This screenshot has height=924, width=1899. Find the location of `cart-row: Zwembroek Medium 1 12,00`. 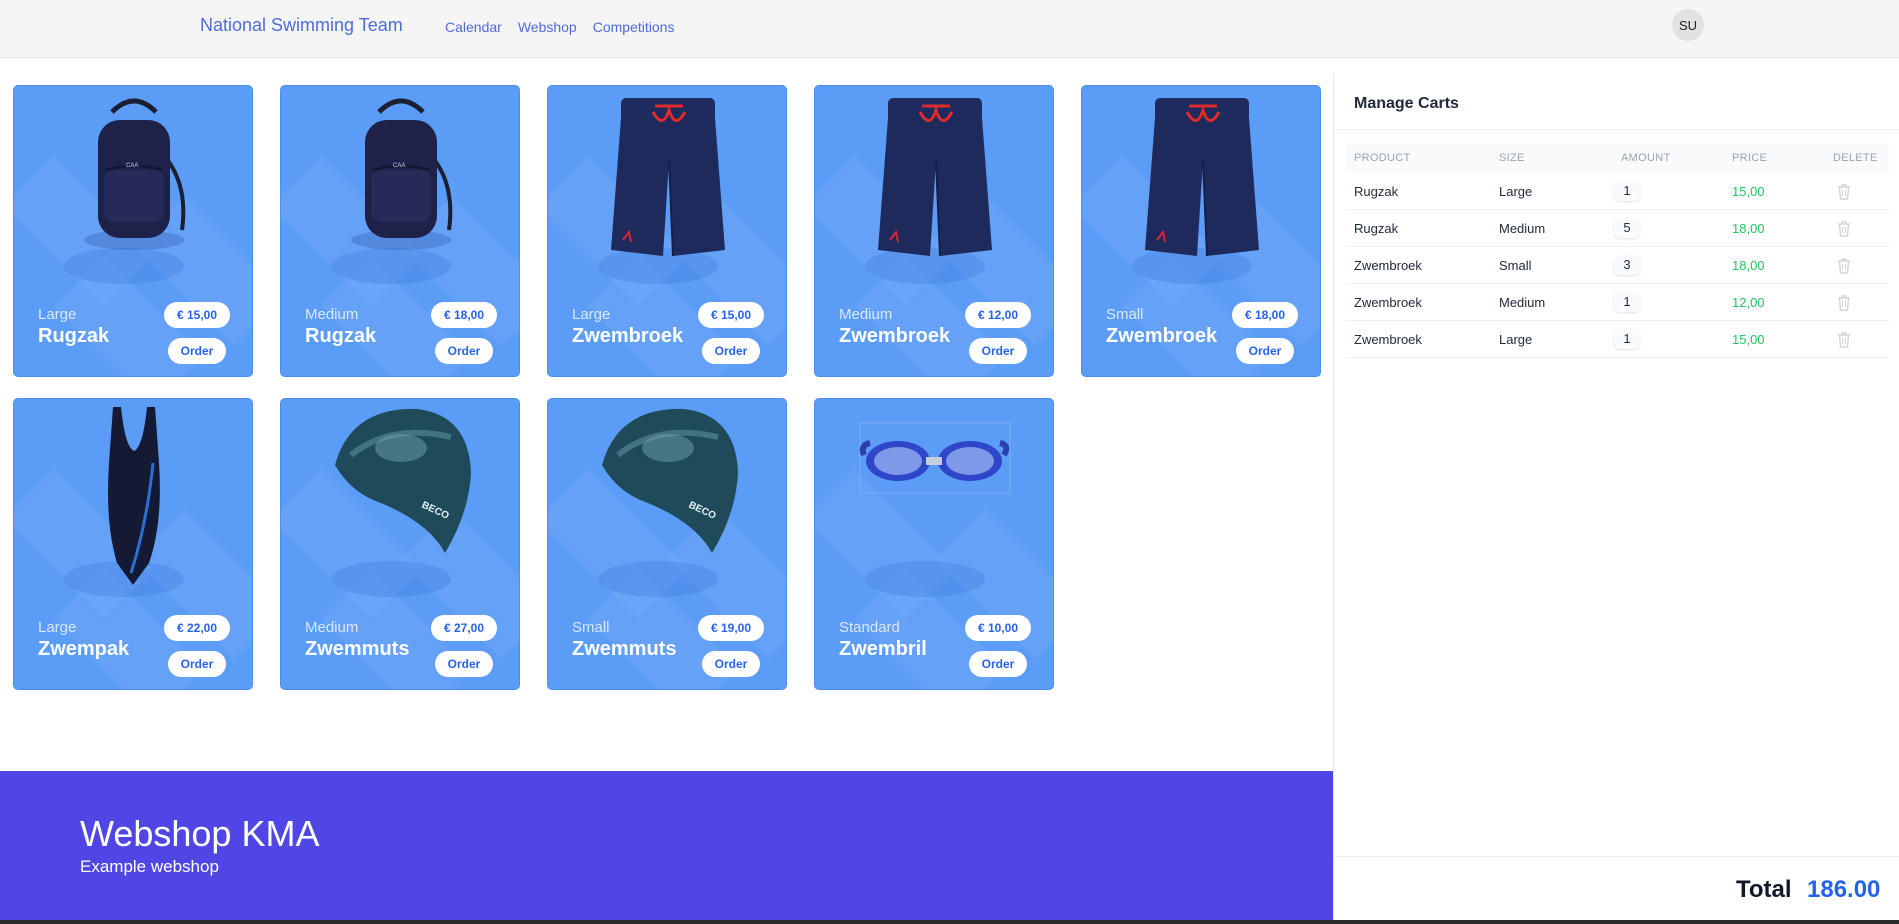

cart-row: Zwembroek Medium 1 12,00 is located at coordinates (1617, 302).